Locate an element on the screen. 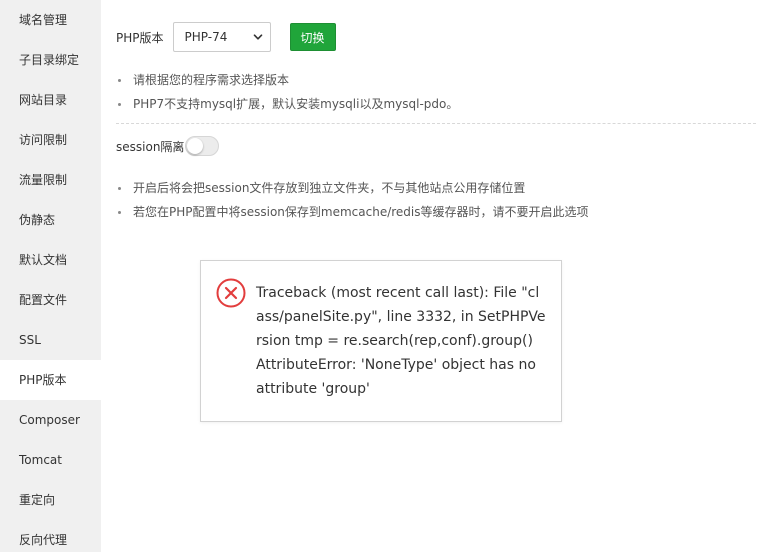 Image resolution: width=766 pixels, height=560 pixels. sidebar-item-php-version: PHP版本 is located at coordinates (50, 380).